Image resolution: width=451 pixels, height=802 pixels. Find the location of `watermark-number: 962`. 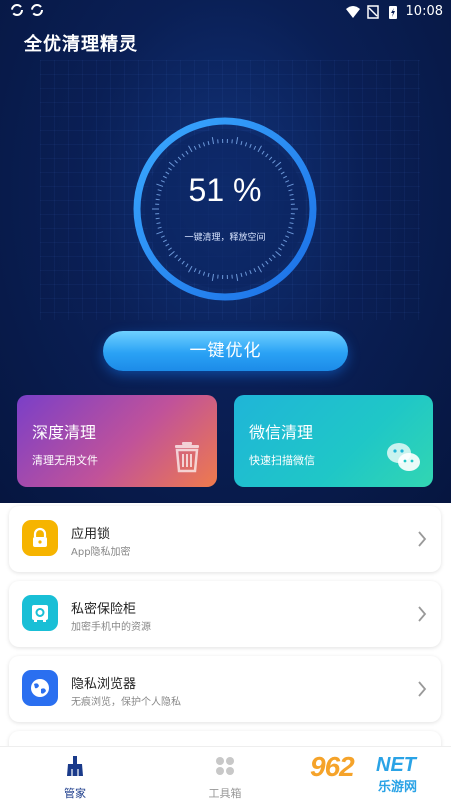

watermark-number: 962 is located at coordinates (332, 767).